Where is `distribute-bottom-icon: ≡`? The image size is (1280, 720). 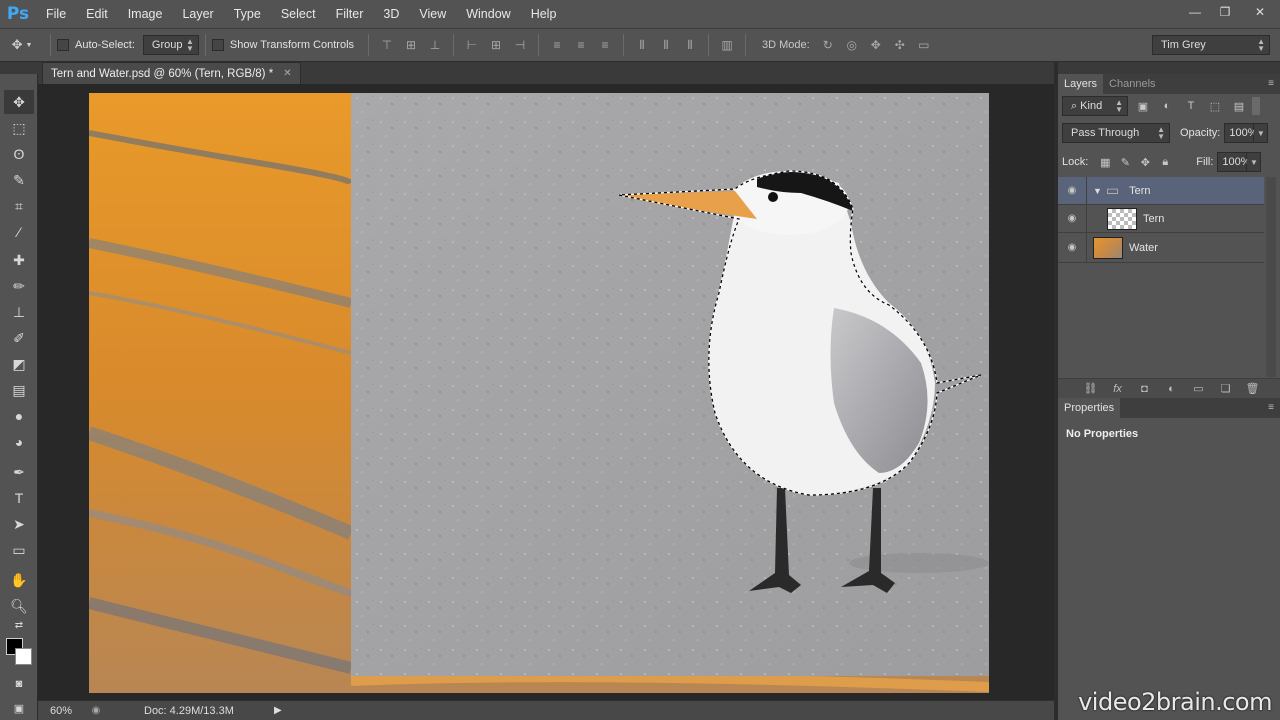
distribute-bottom-icon: ≡ is located at coordinates (605, 45).